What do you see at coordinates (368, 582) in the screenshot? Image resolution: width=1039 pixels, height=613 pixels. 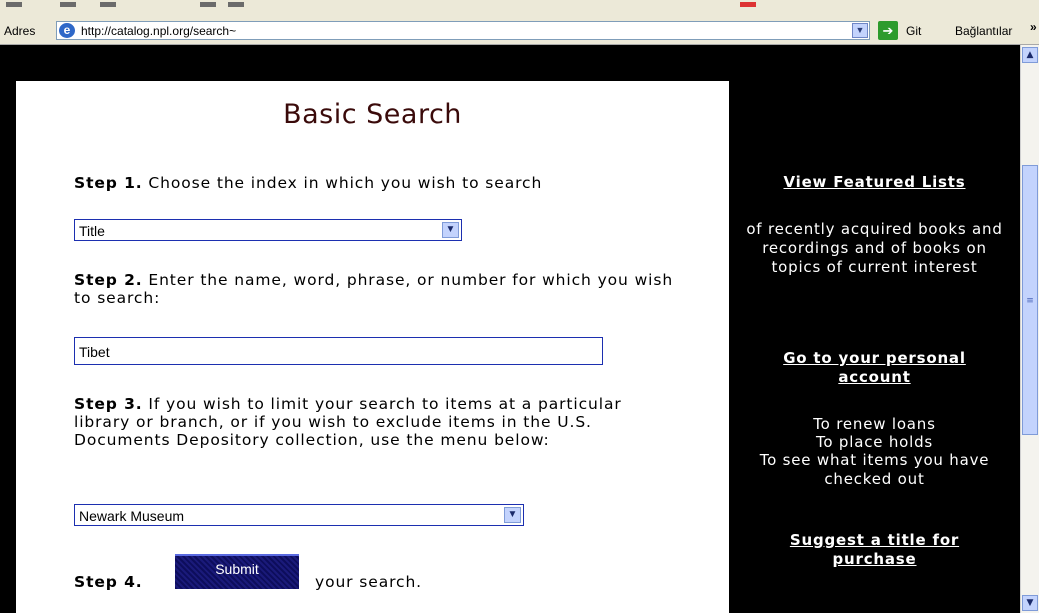 I see `step-4-suffix: your search.` at bounding box center [368, 582].